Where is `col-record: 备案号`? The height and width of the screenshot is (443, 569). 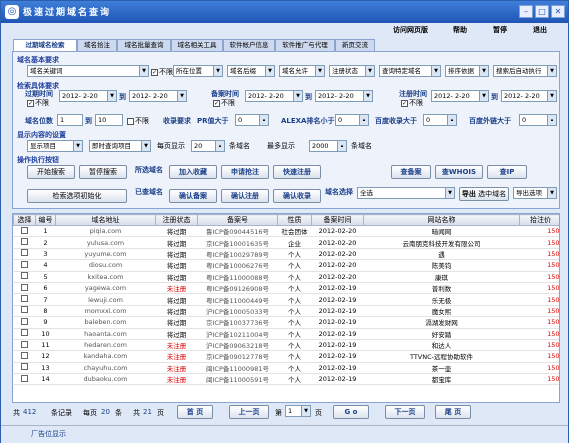 col-record: 备案号 is located at coordinates (237, 220).